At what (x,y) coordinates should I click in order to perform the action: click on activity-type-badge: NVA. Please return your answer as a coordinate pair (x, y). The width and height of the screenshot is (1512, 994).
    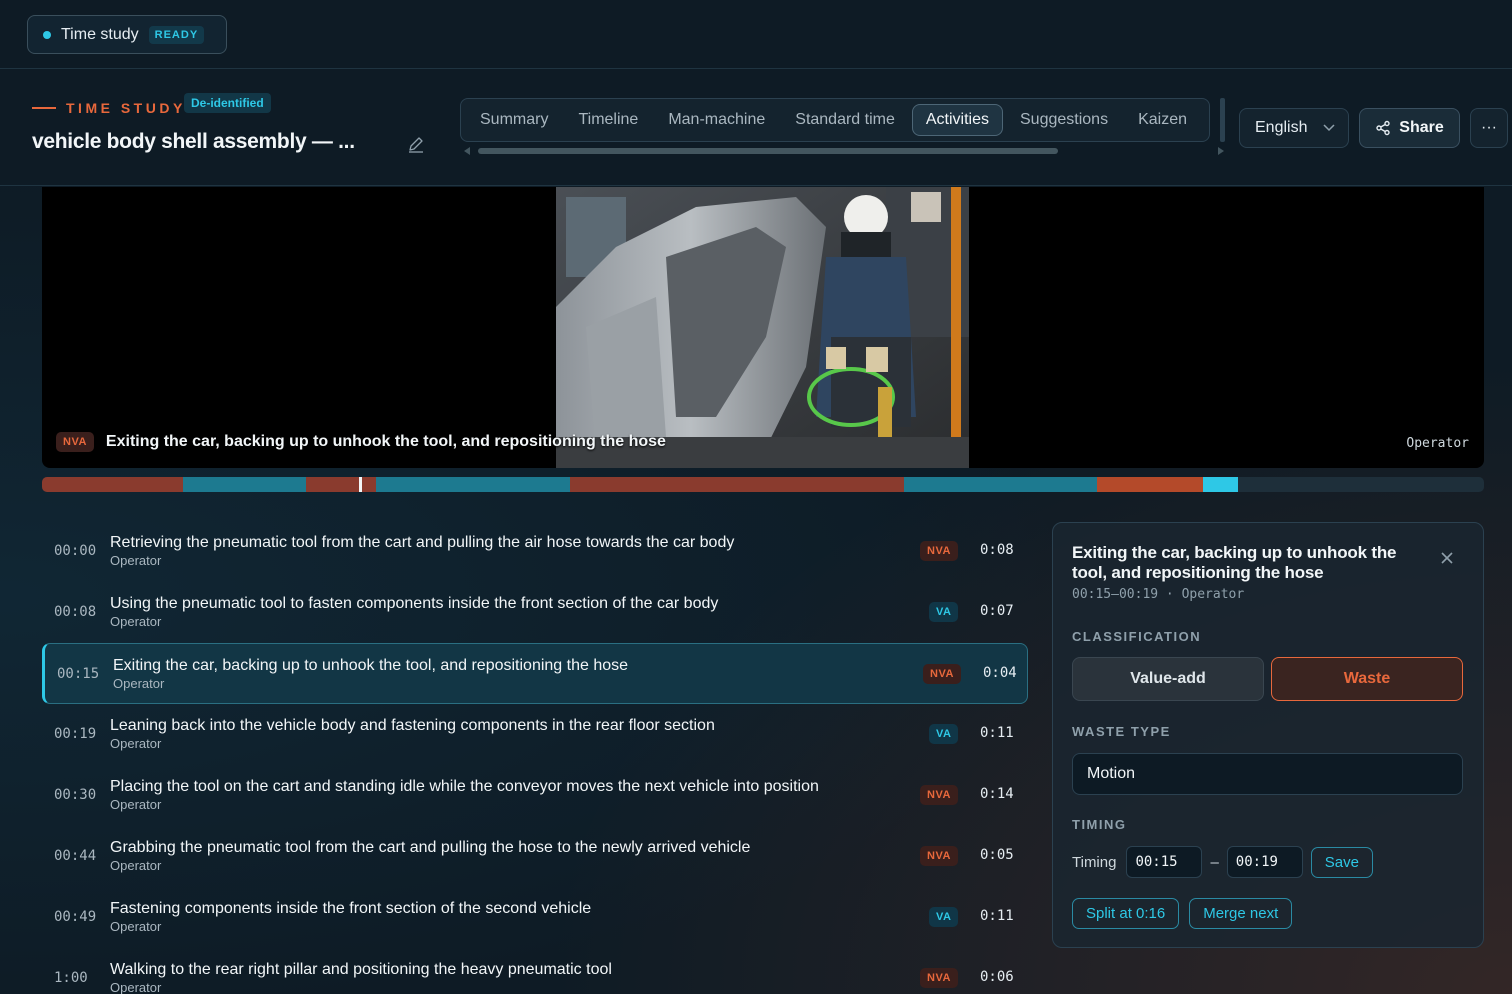
    Looking at the image, I should click on (939, 856).